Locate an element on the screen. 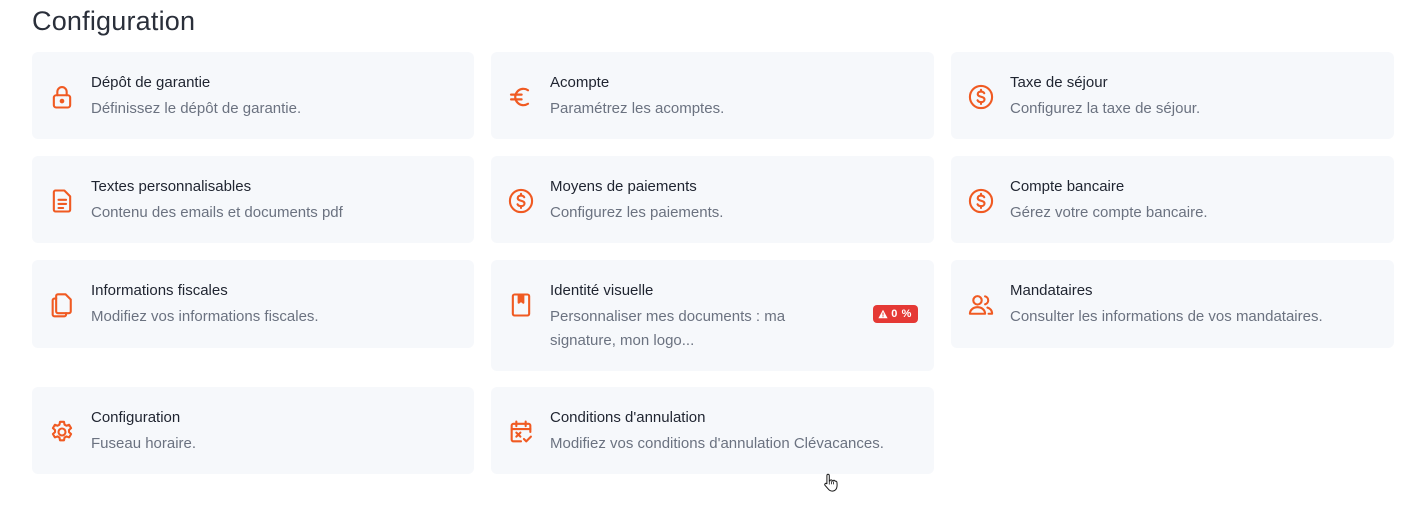 The height and width of the screenshot is (506, 1426). card-description: Modifiez vos informations fiscales. is located at coordinates (205, 316).